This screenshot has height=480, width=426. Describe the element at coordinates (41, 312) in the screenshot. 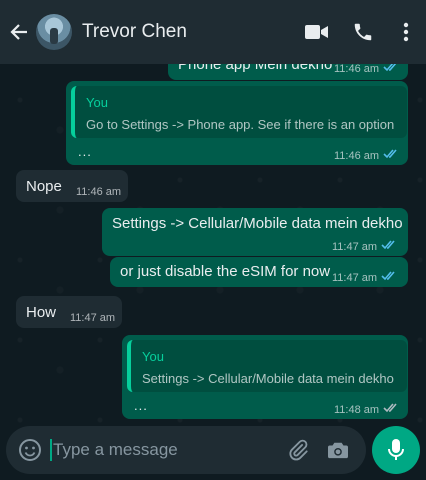

I see `message-text: How` at that location.